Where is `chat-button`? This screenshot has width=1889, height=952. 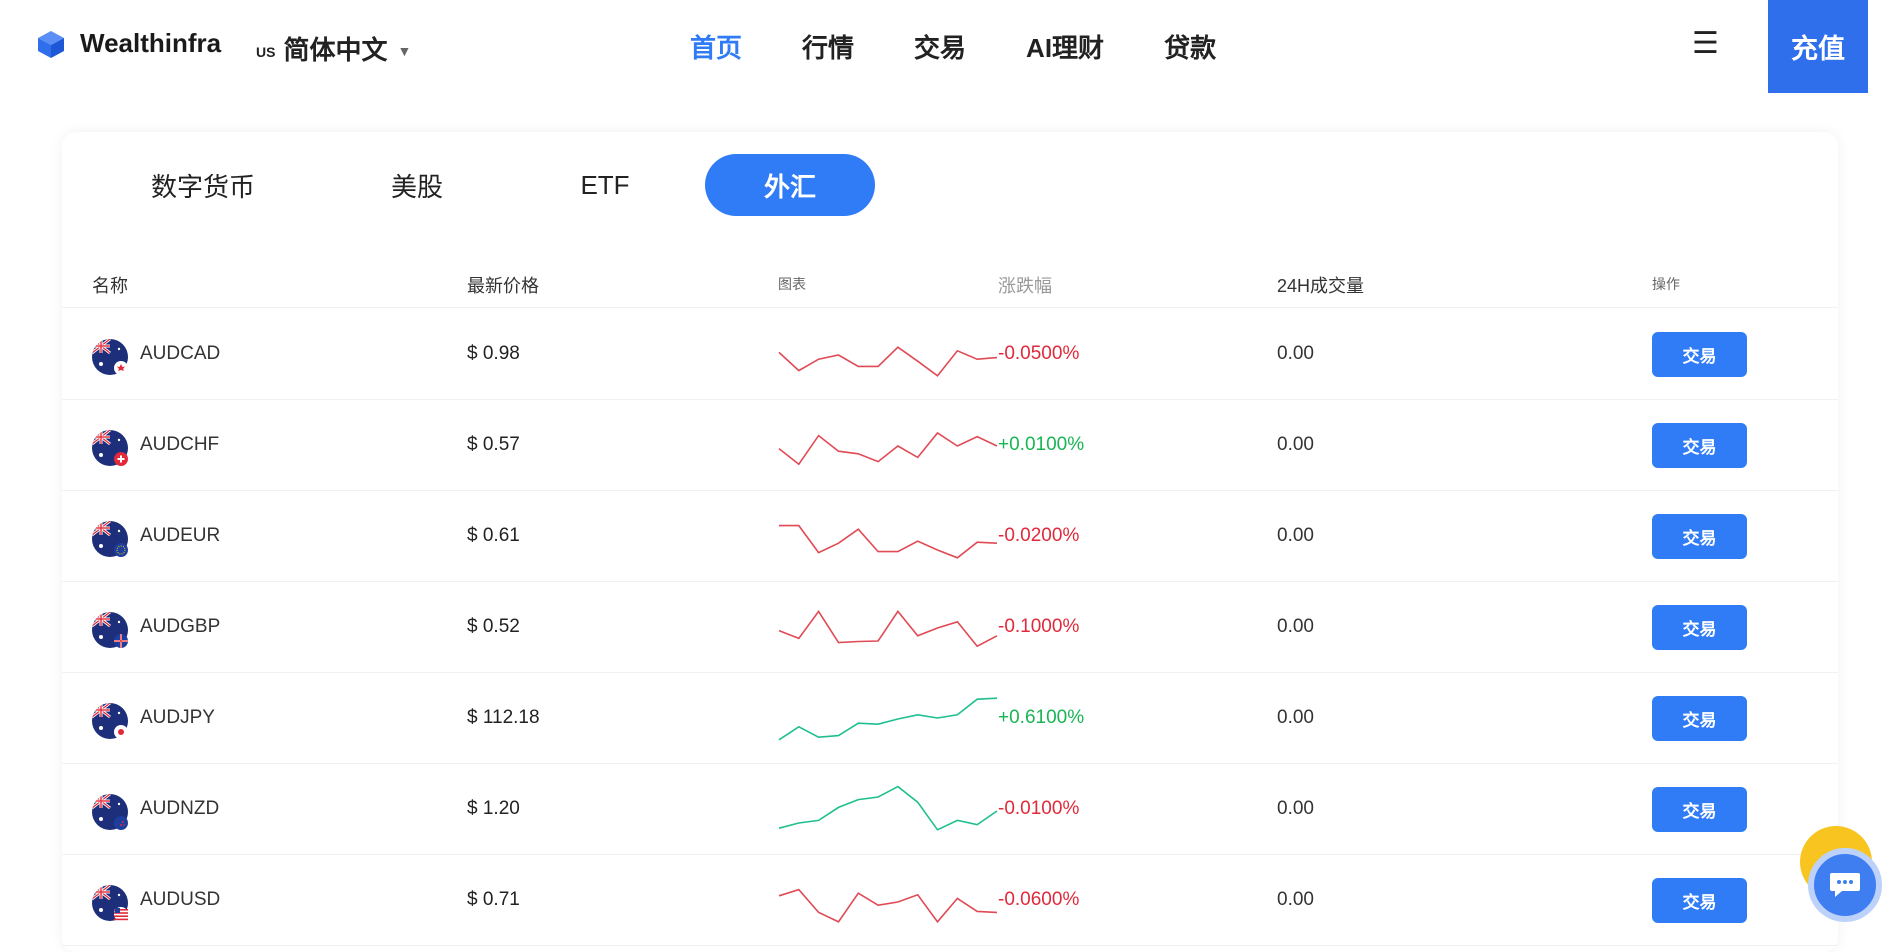
chat-button is located at coordinates (1845, 885).